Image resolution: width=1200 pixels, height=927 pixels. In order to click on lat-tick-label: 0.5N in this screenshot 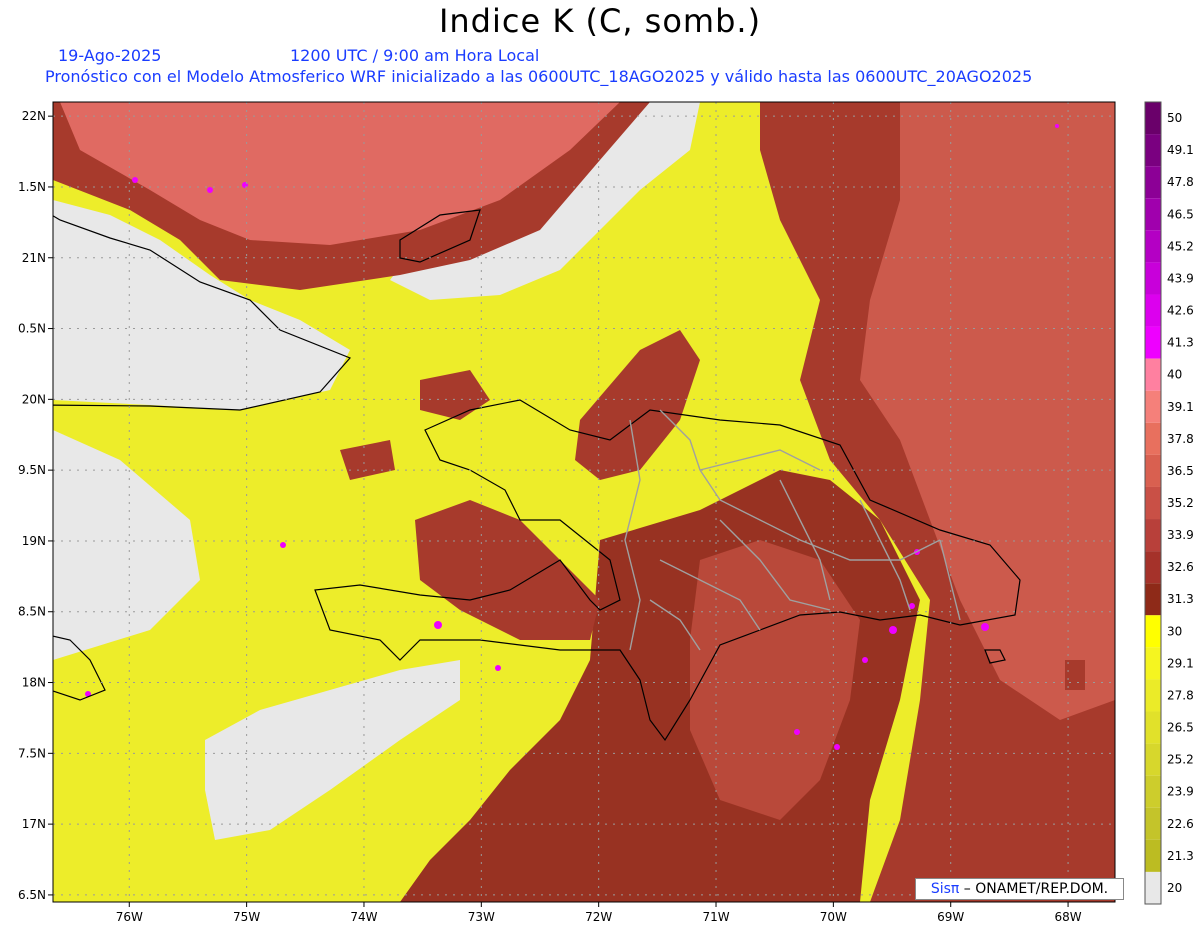, I will do `click(32, 329)`.